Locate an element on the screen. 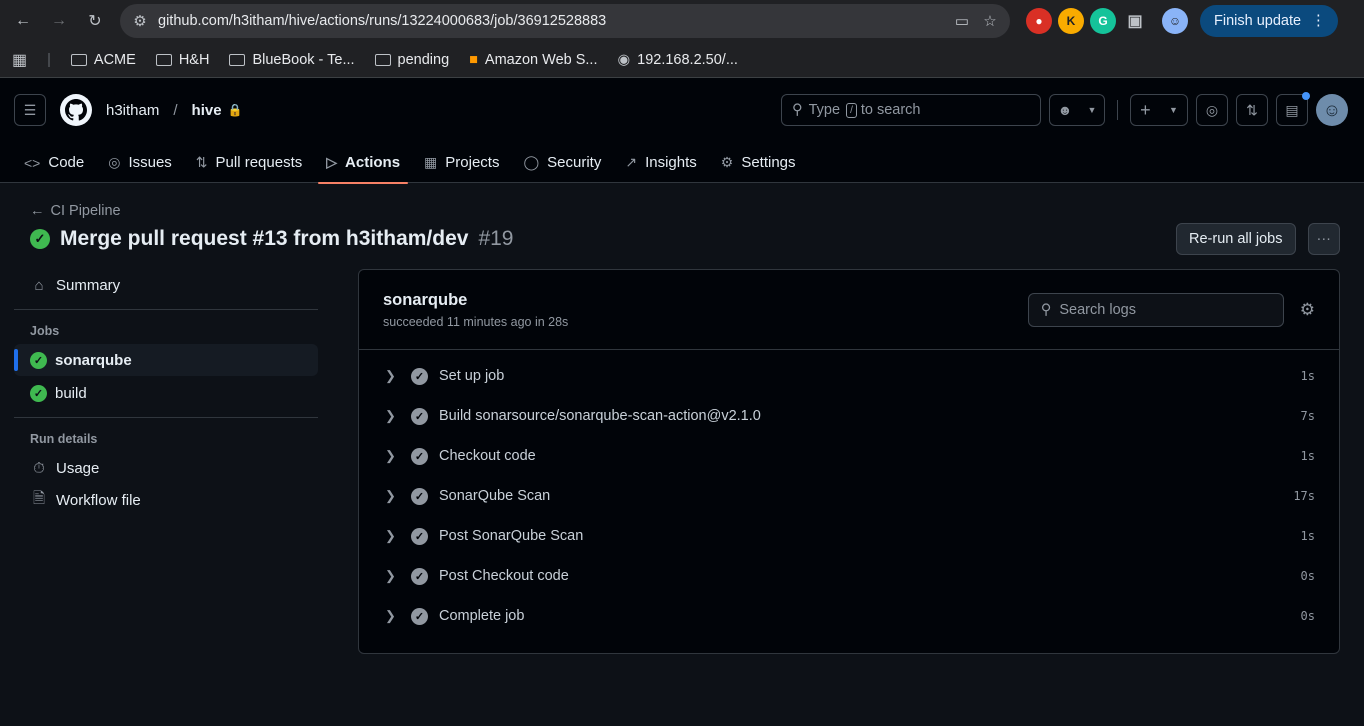 This screenshot has height=726, width=1364. sidebar-job-build: ✓ build is located at coordinates (166, 393).